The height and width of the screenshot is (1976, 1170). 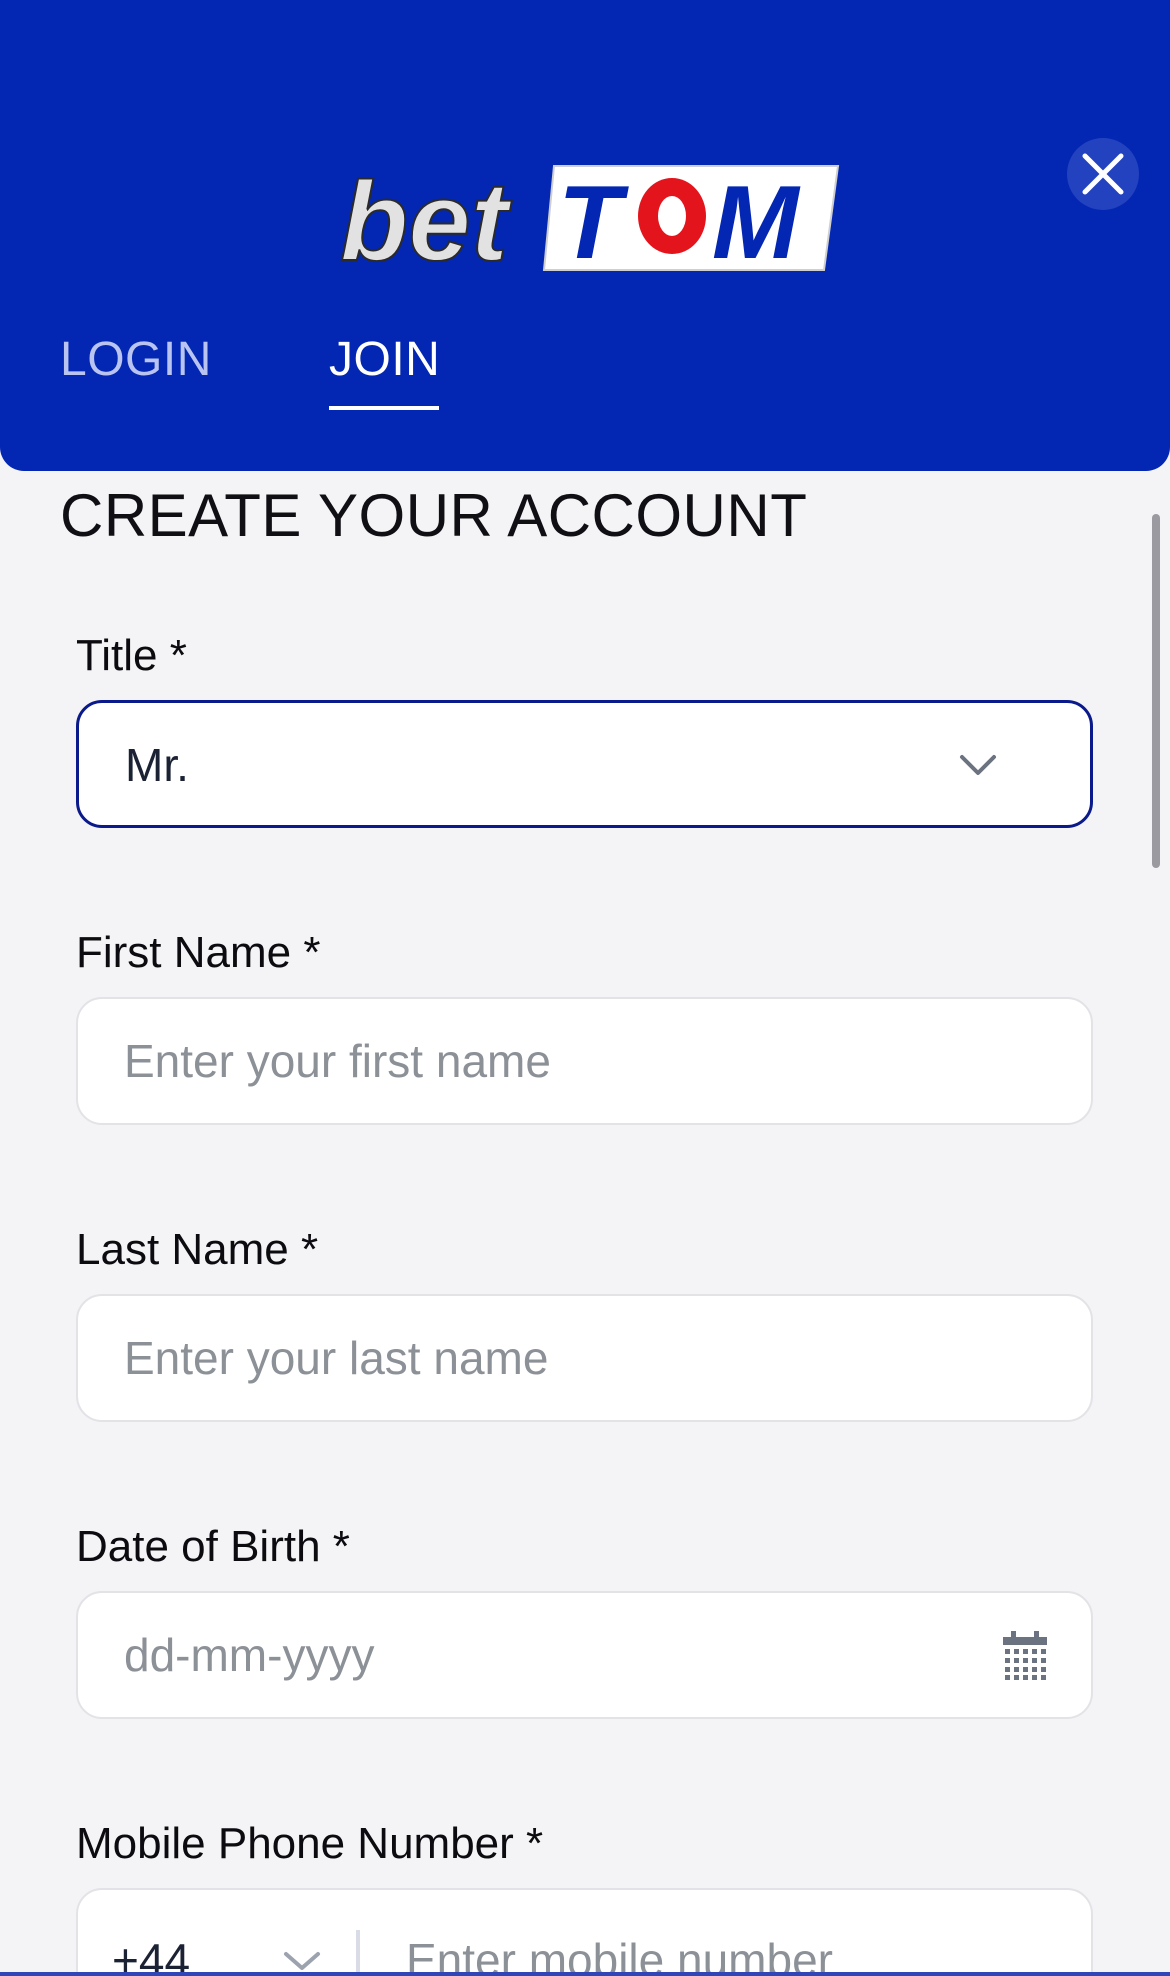 What do you see at coordinates (584, 1358) in the screenshot?
I see `last-name-field: Enter your last name` at bounding box center [584, 1358].